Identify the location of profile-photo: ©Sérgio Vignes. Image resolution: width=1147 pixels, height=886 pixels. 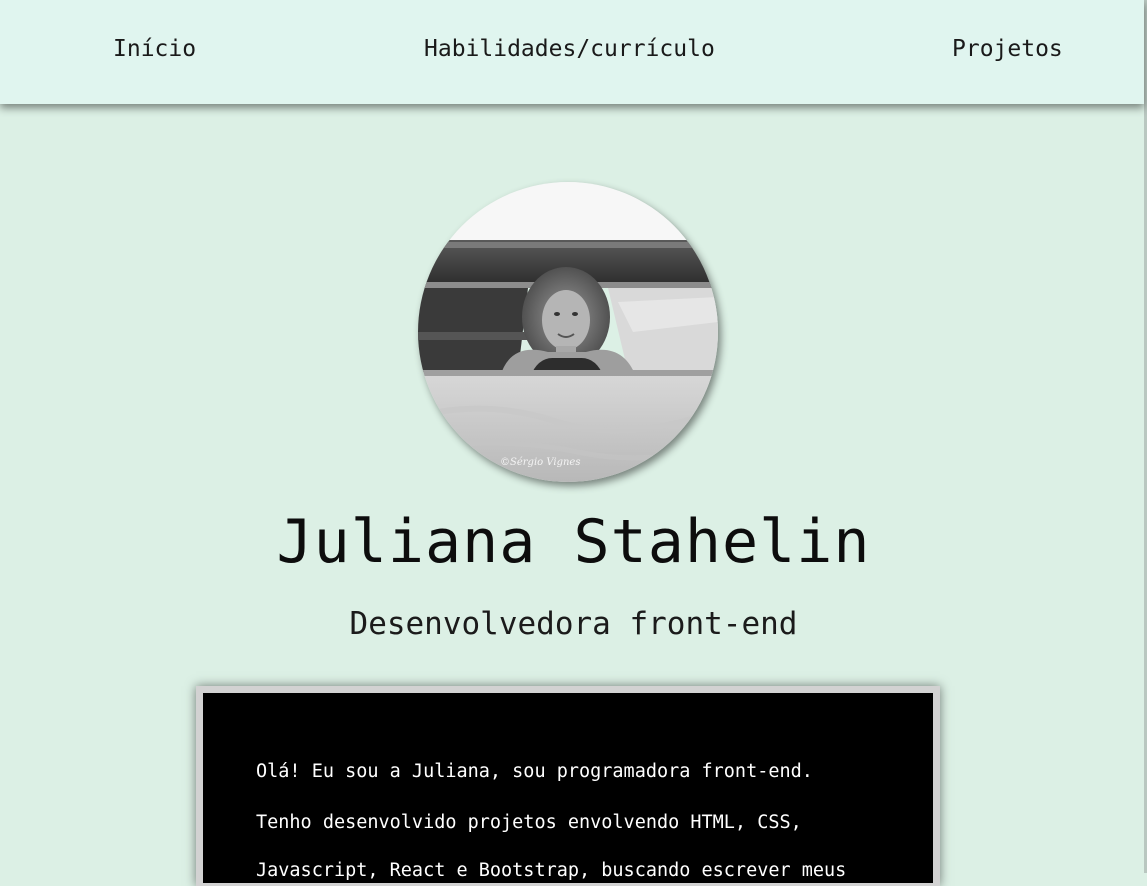
(568, 332).